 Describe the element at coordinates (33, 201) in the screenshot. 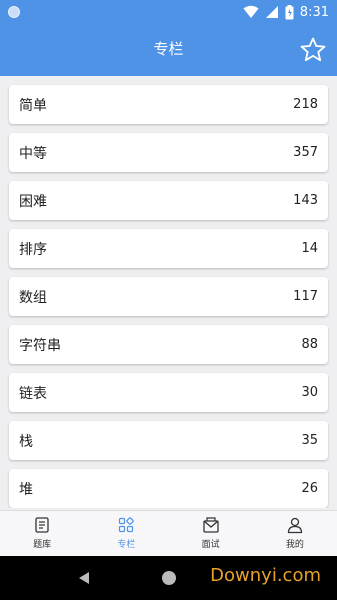

I see `item-label: 困难` at that location.